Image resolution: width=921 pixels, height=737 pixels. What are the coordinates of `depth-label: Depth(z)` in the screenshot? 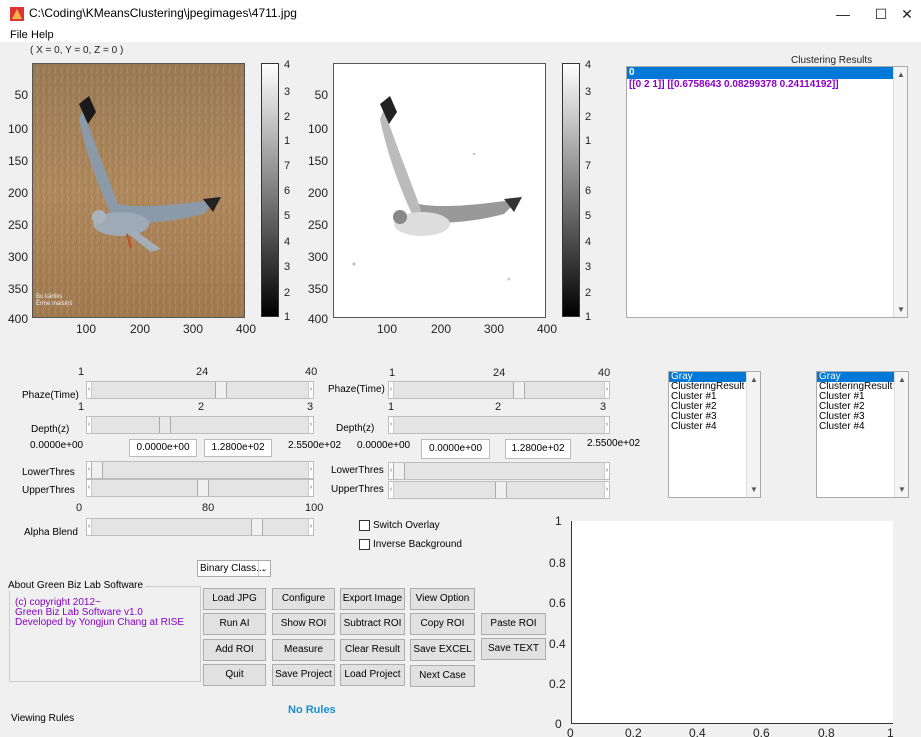 It's located at (50, 429).